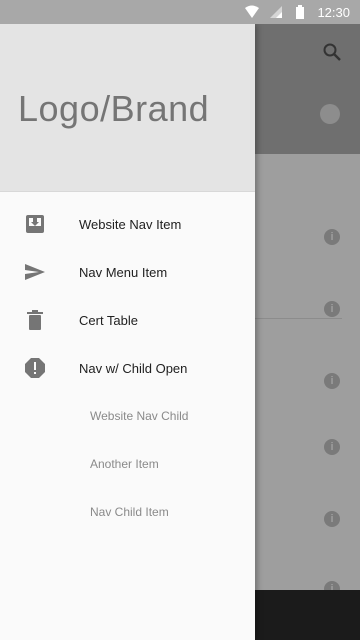 The width and height of the screenshot is (360, 640). I want to click on wifi-icon, so click(252, 11).